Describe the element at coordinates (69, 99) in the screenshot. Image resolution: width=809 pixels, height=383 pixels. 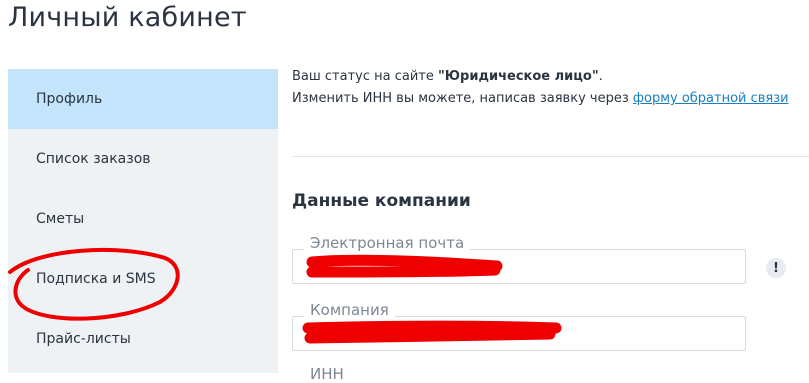
I see `sidebar-item-label: Профиль` at that location.